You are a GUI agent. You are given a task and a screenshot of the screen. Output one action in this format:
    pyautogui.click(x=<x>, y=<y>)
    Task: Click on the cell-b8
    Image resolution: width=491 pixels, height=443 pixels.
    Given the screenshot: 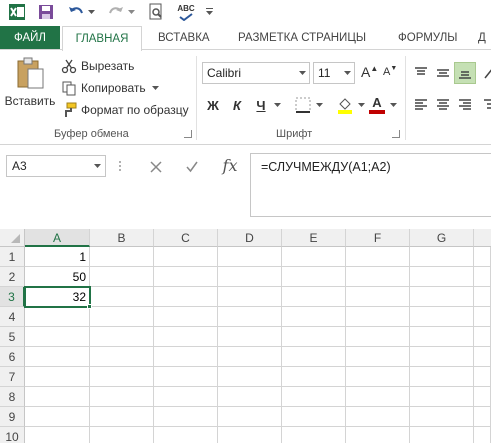 What is the action you would take?
    pyautogui.click(x=122, y=397)
    